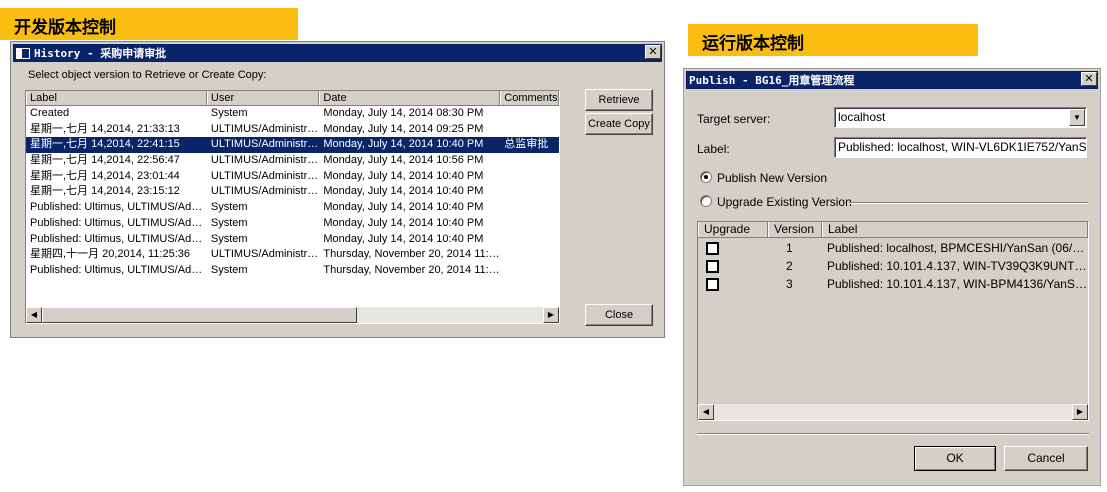  What do you see at coordinates (706, 177) in the screenshot?
I see `publish-new-radio` at bounding box center [706, 177].